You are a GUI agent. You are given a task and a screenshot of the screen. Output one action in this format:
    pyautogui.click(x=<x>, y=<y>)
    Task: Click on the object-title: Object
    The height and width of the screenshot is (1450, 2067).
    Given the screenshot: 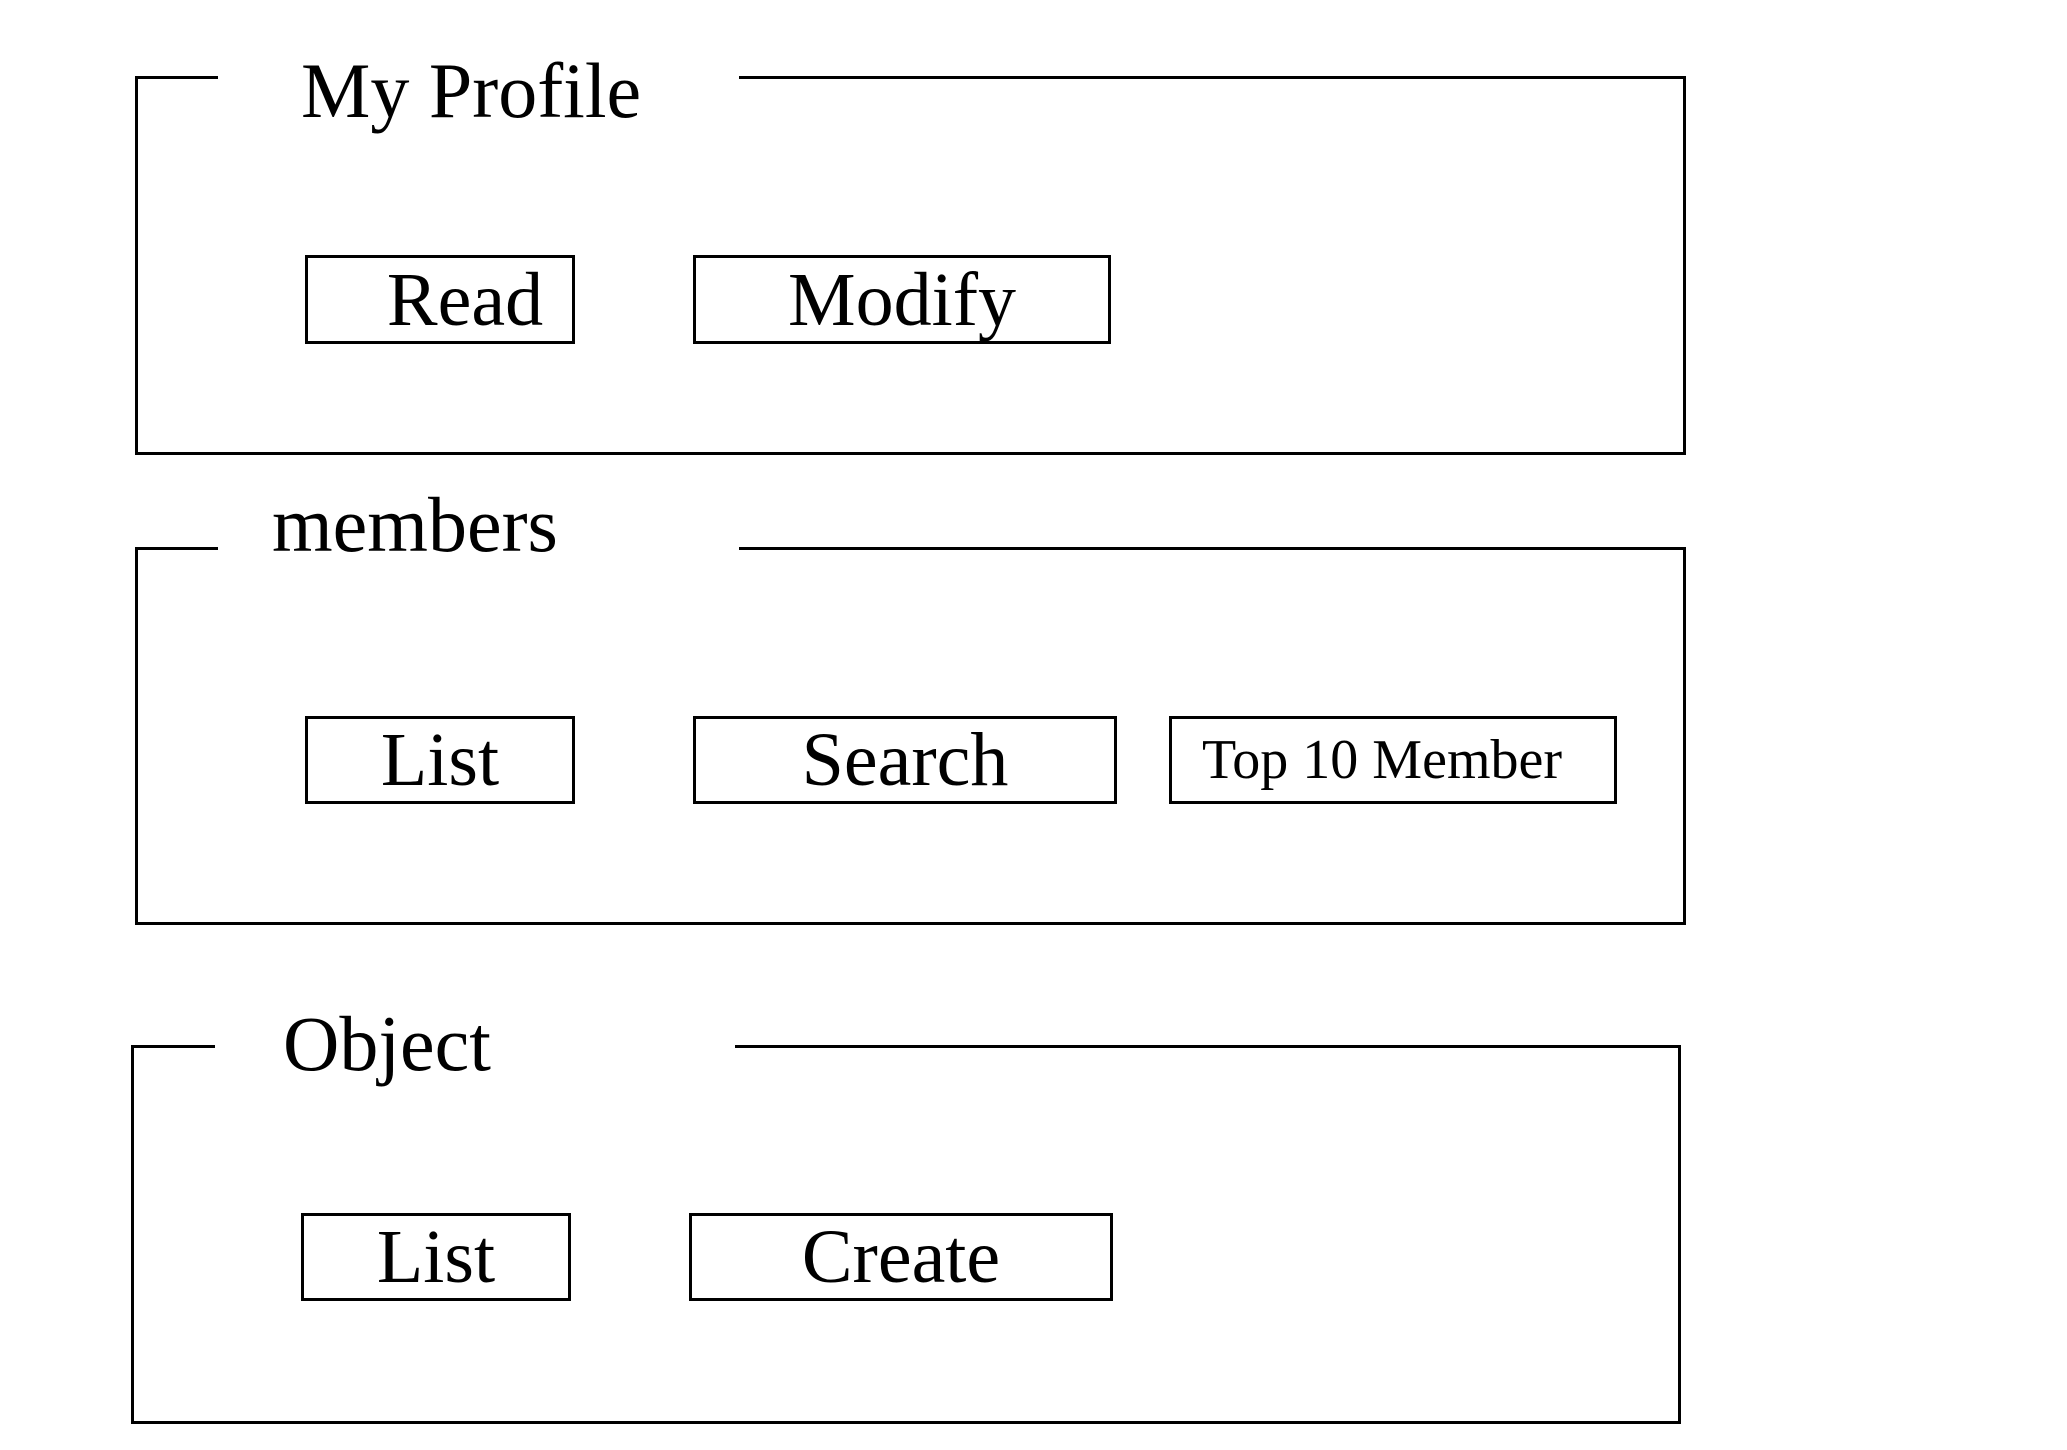 What is the action you would take?
    pyautogui.click(x=387, y=1043)
    